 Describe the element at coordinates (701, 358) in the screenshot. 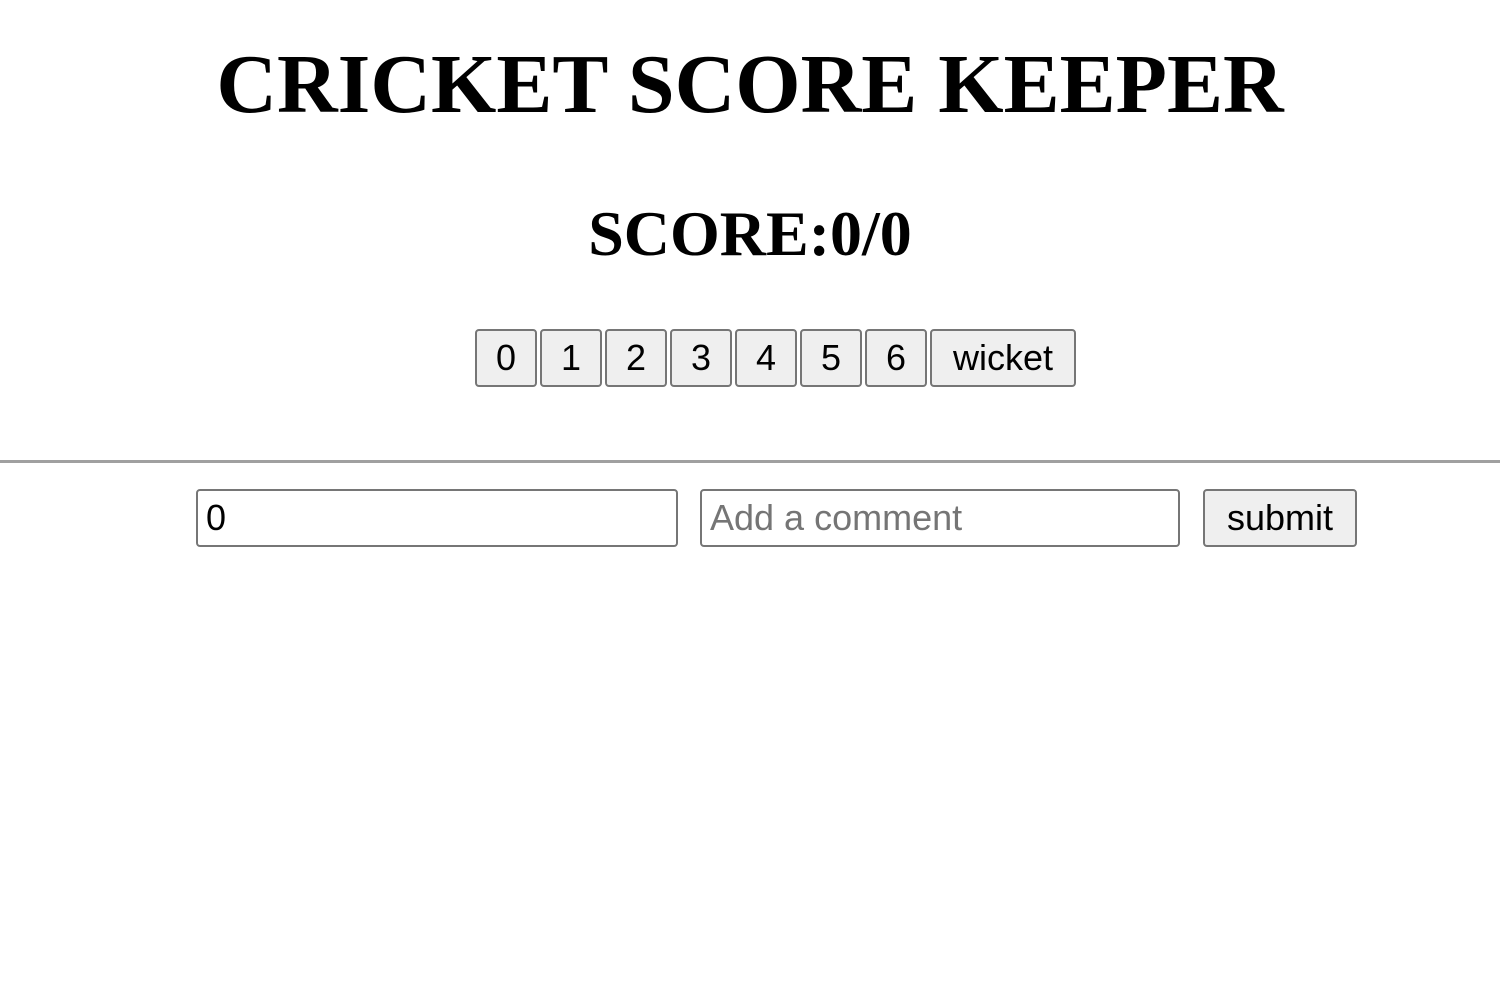

I see `run-3-button: 3` at that location.